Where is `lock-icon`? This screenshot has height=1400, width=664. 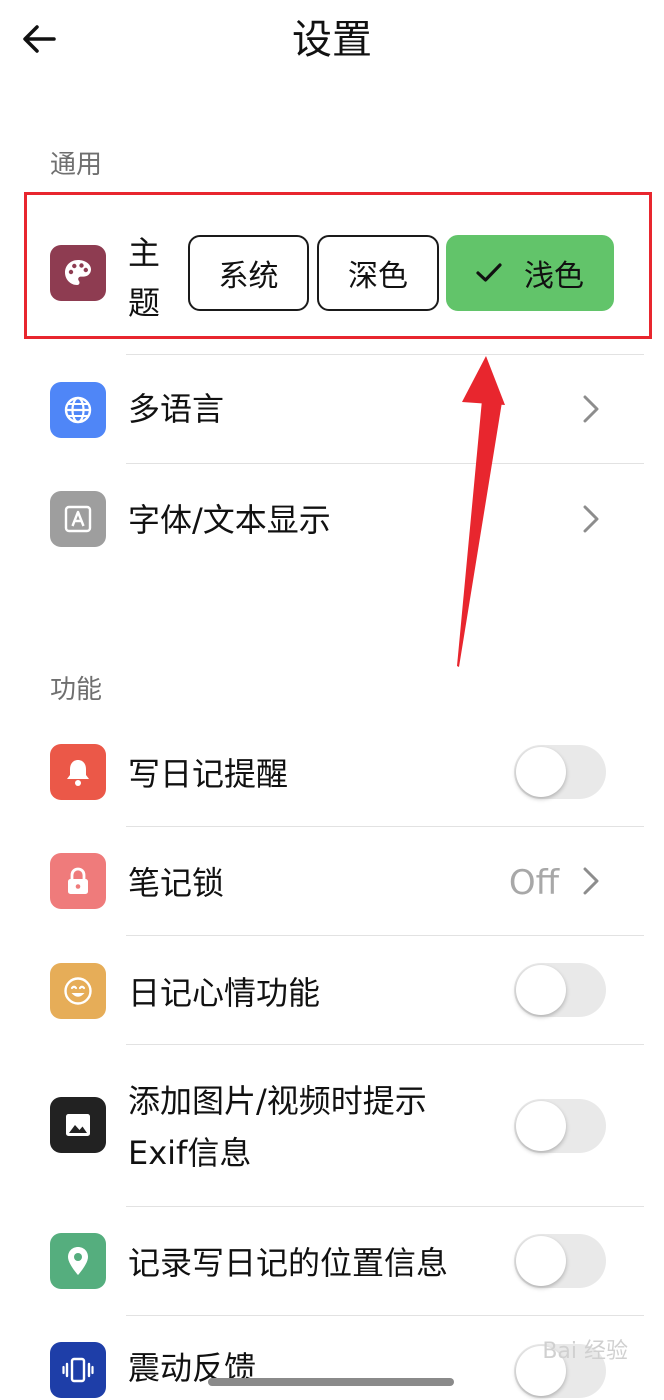
lock-icon is located at coordinates (78, 881).